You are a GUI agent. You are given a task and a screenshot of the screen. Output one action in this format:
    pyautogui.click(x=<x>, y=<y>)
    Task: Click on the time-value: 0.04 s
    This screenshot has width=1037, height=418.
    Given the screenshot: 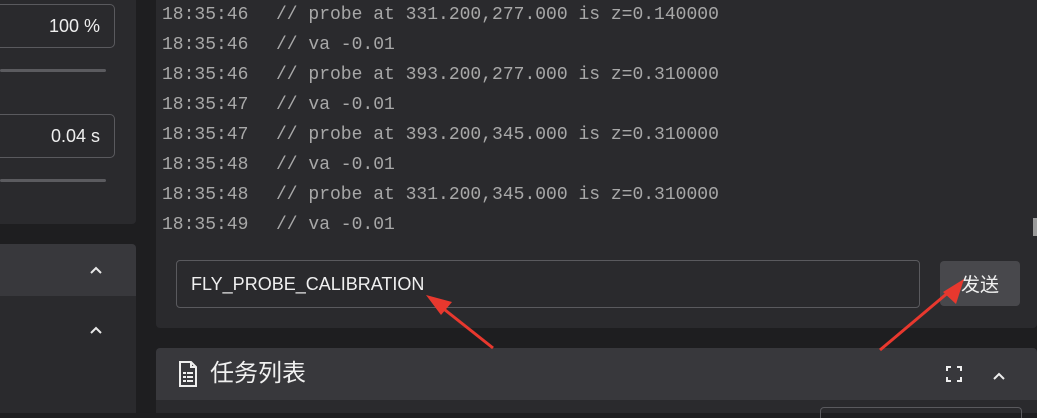 What is the action you would take?
    pyautogui.click(x=75, y=135)
    